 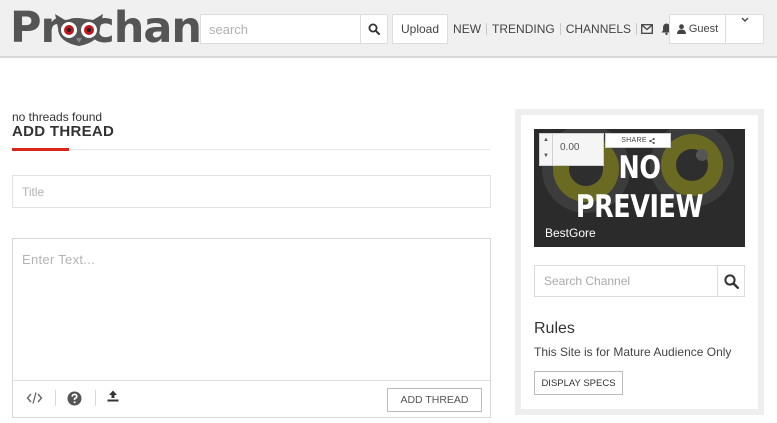 I want to click on editor-toolbar: ADD THREAD, so click(x=251, y=398).